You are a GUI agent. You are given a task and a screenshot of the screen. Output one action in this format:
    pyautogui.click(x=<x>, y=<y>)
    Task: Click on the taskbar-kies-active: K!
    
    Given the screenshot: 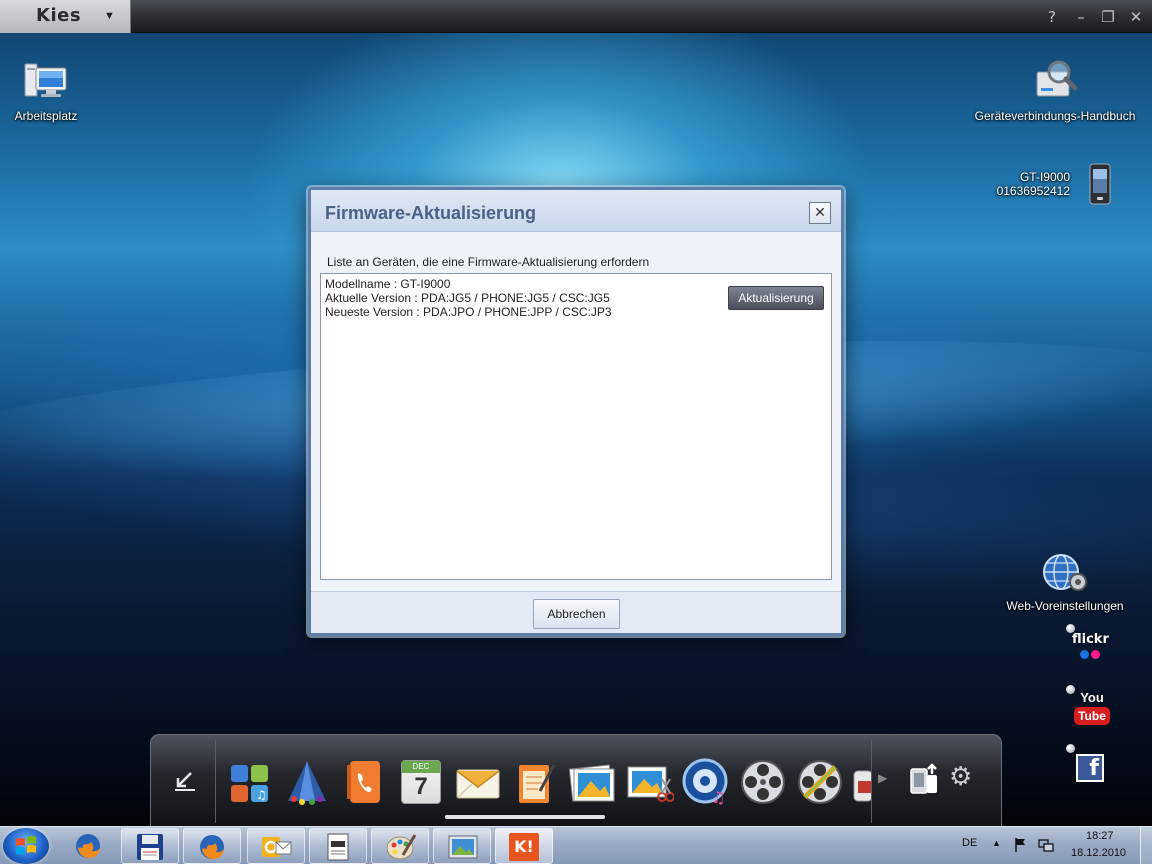 What is the action you would take?
    pyautogui.click(x=524, y=846)
    